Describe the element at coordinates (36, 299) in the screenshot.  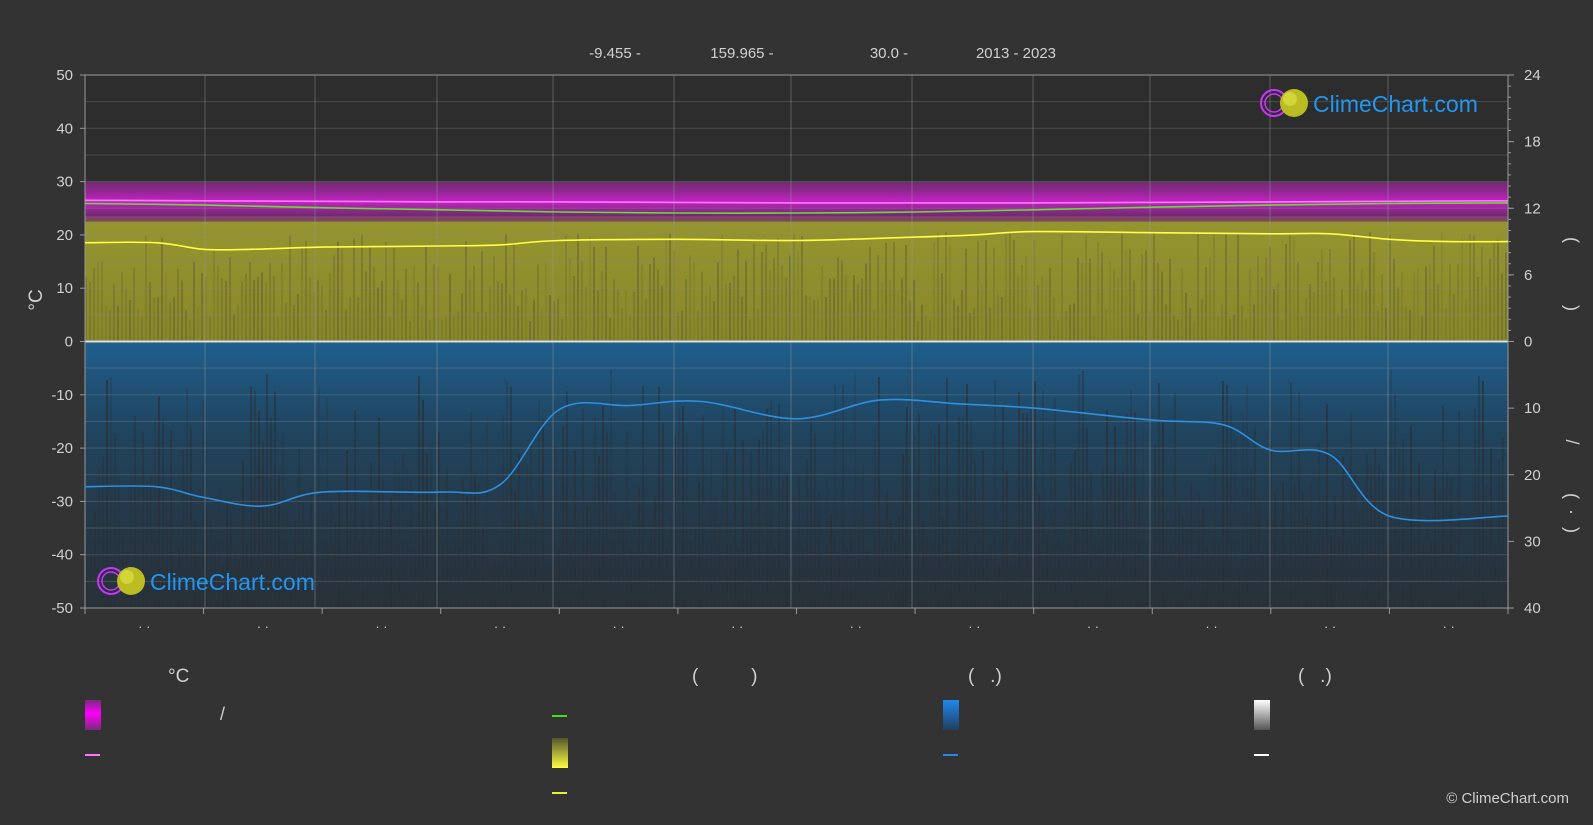
I see `y-axis-left-label: °C` at that location.